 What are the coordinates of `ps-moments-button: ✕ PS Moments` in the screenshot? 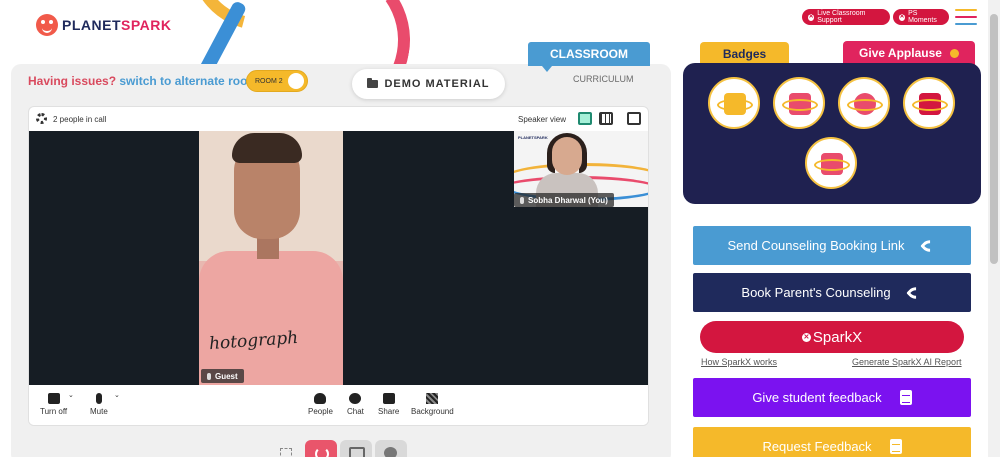 It's located at (921, 17).